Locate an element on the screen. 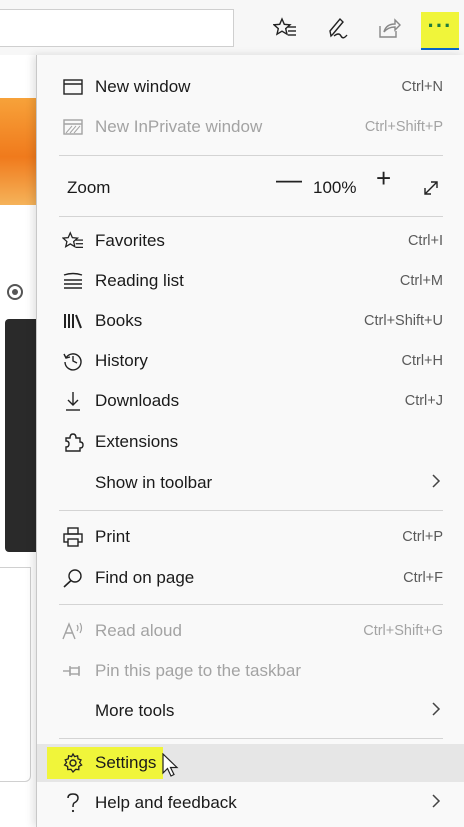  menu-shortcut: Ctrl+P is located at coordinates (422, 537).